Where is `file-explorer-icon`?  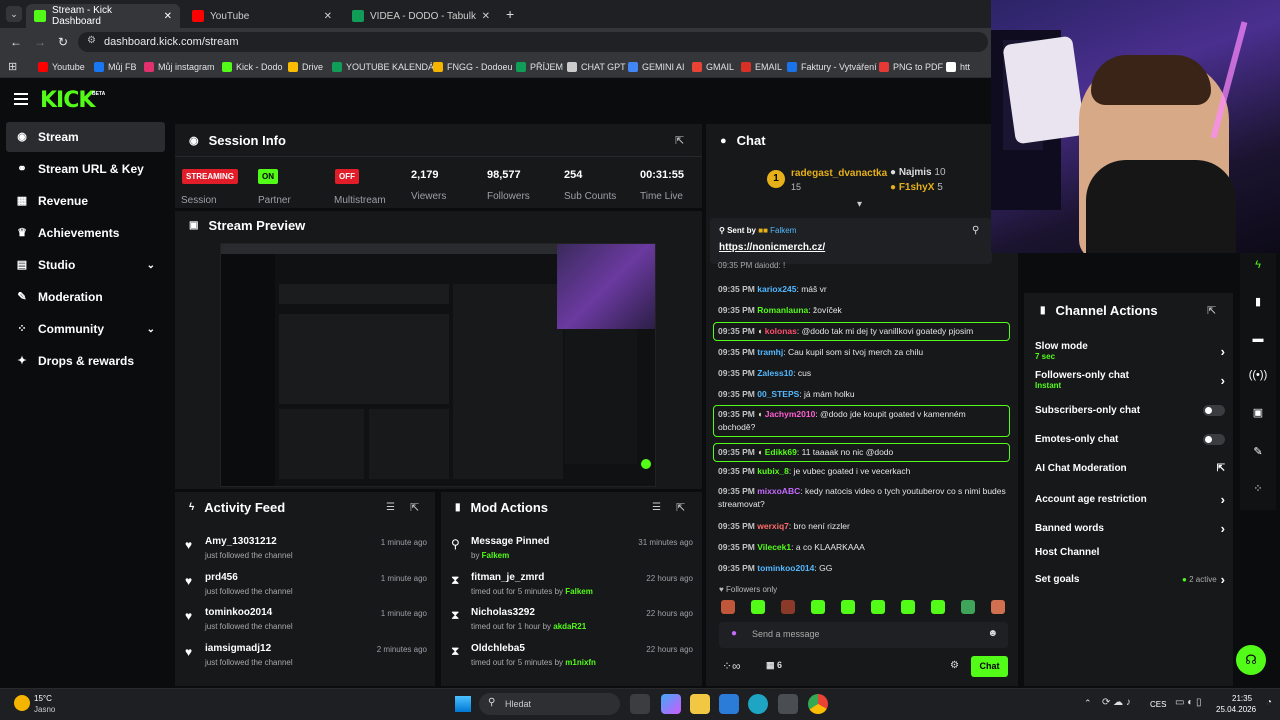
file-explorer-icon is located at coordinates (700, 704).